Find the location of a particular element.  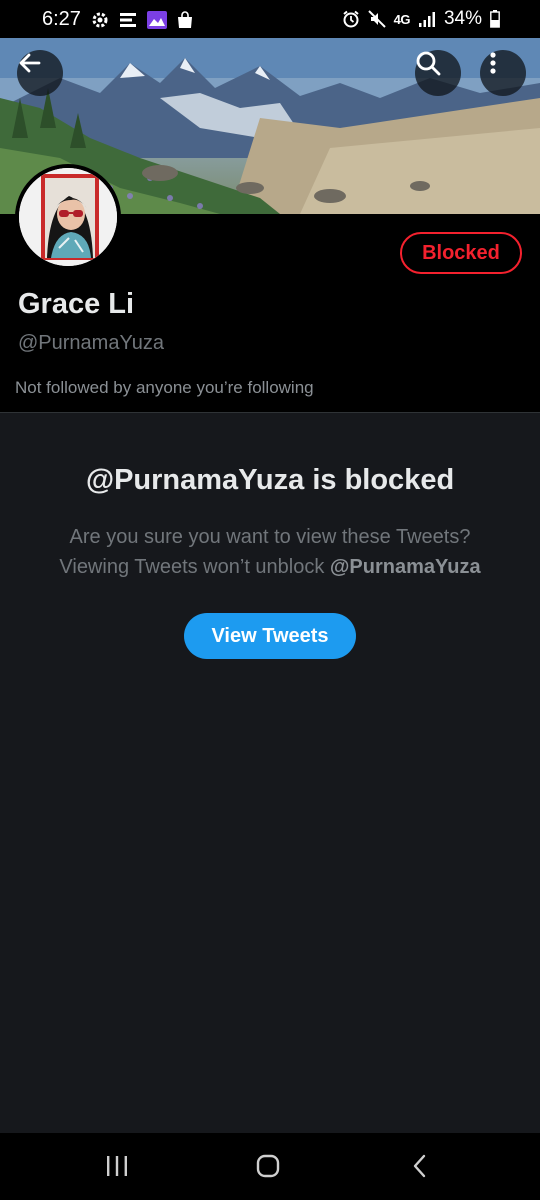

mute-icon is located at coordinates (376, 19).